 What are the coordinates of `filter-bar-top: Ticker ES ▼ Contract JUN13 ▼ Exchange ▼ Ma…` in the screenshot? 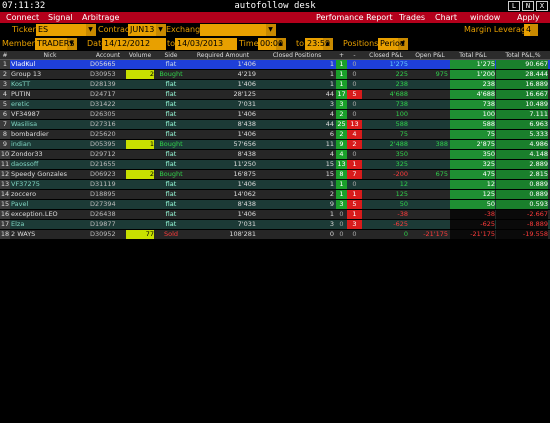 It's located at (275, 30).